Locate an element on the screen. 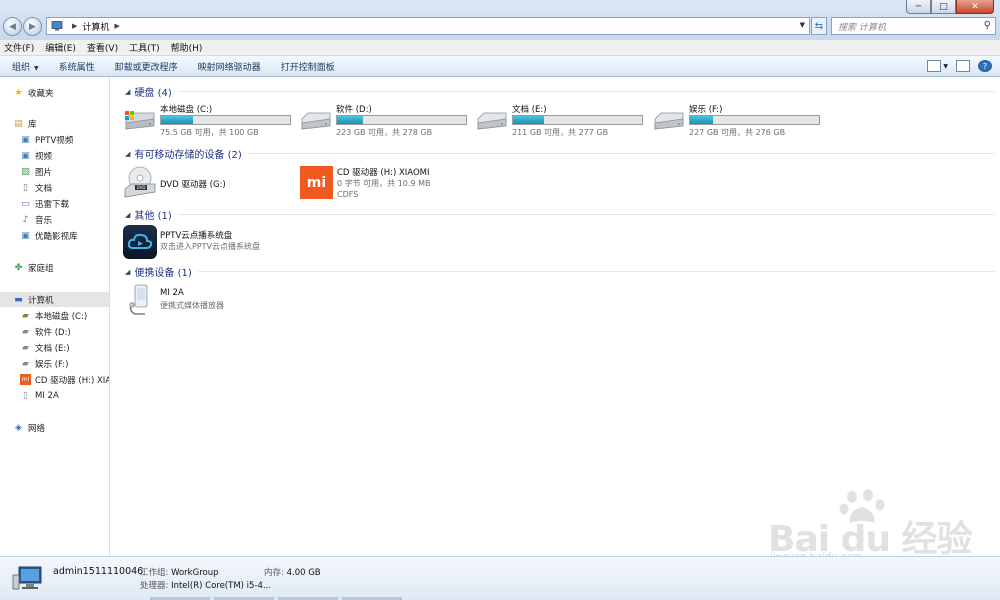 The width and height of the screenshot is (1000, 600). sidebar-item-computer: ▬ 计算机 is located at coordinates (54, 299).